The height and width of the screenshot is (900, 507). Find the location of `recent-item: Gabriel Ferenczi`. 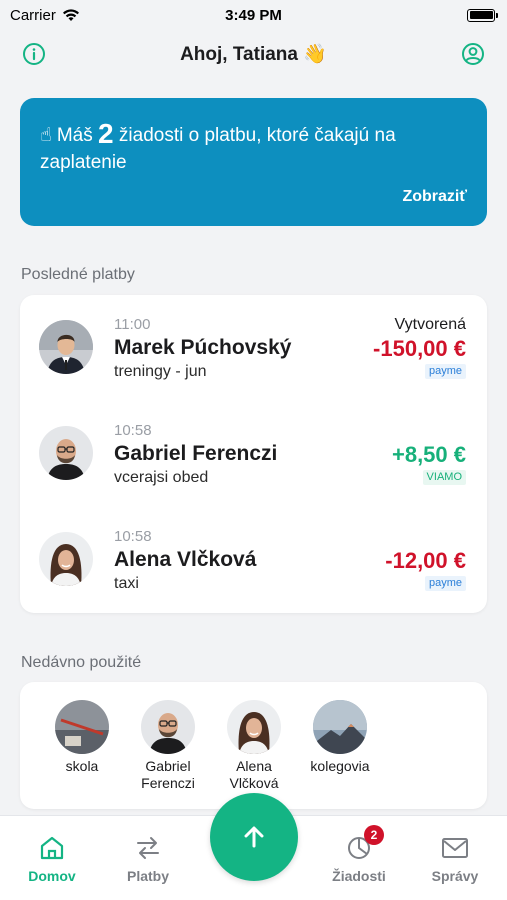

recent-item: Gabriel Ferenczi is located at coordinates (168, 746).